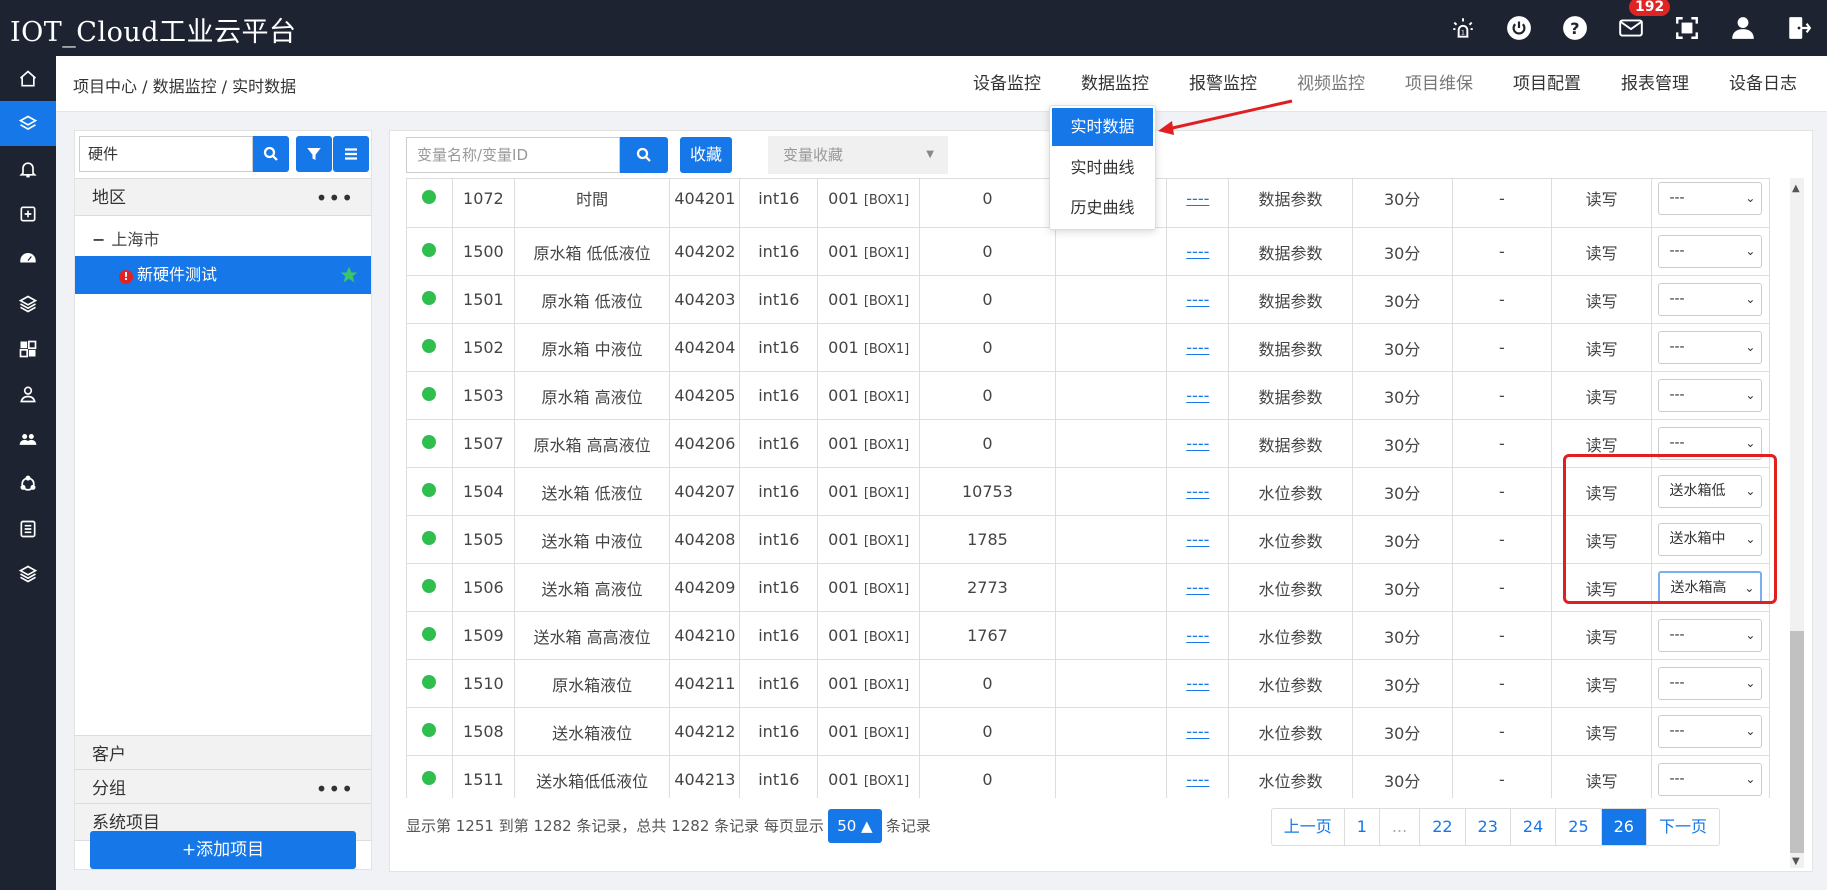 The width and height of the screenshot is (1827, 890). What do you see at coordinates (28, 168) in the screenshot?
I see `bell-icon` at bounding box center [28, 168].